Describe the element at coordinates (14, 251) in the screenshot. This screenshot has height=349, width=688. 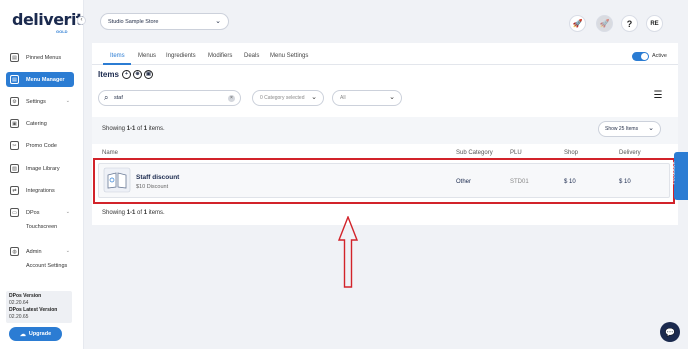
I see `admin-icon: ◍` at that location.